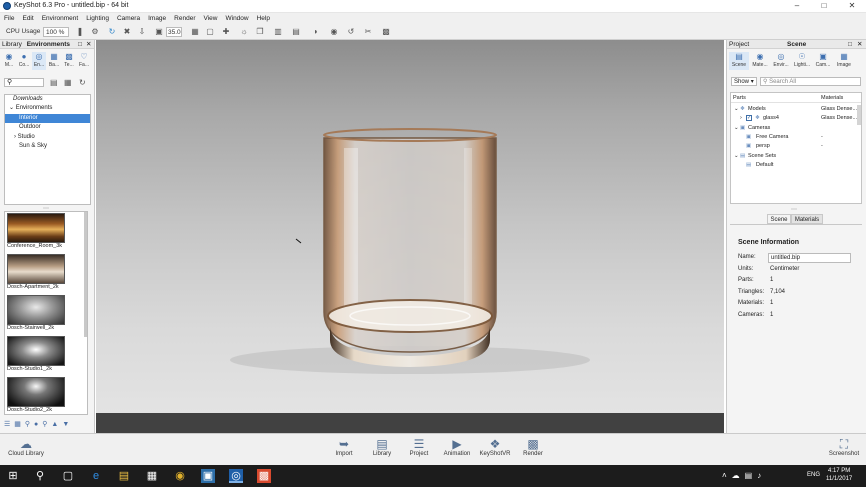 Image resolution: width=866 pixels, height=487 pixels. Describe the element at coordinates (211, 18) in the screenshot. I see `menu-view: View` at that location.